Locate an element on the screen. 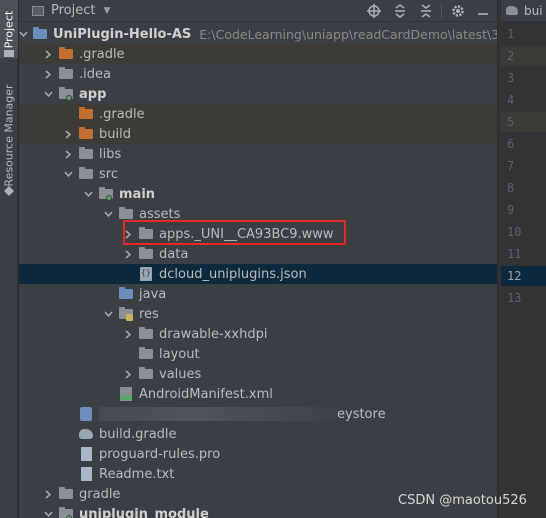 The height and width of the screenshot is (518, 546). project-view-title: Project is located at coordinates (73, 10).